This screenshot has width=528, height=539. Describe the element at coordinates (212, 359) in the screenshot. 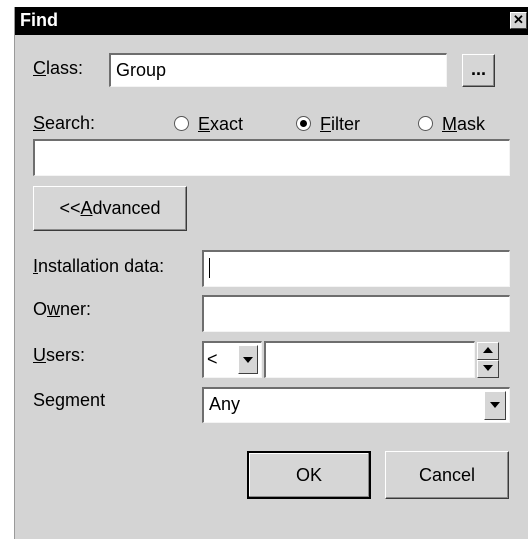

I see `users-operator-value: <` at that location.